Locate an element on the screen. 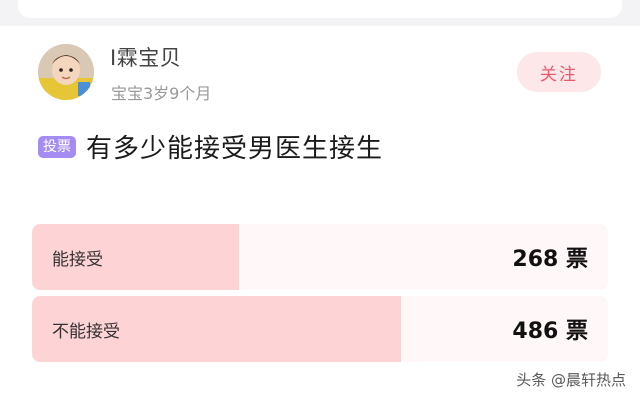 The height and width of the screenshot is (402, 640). poll-option-label: 能接受 is located at coordinates (77, 259).